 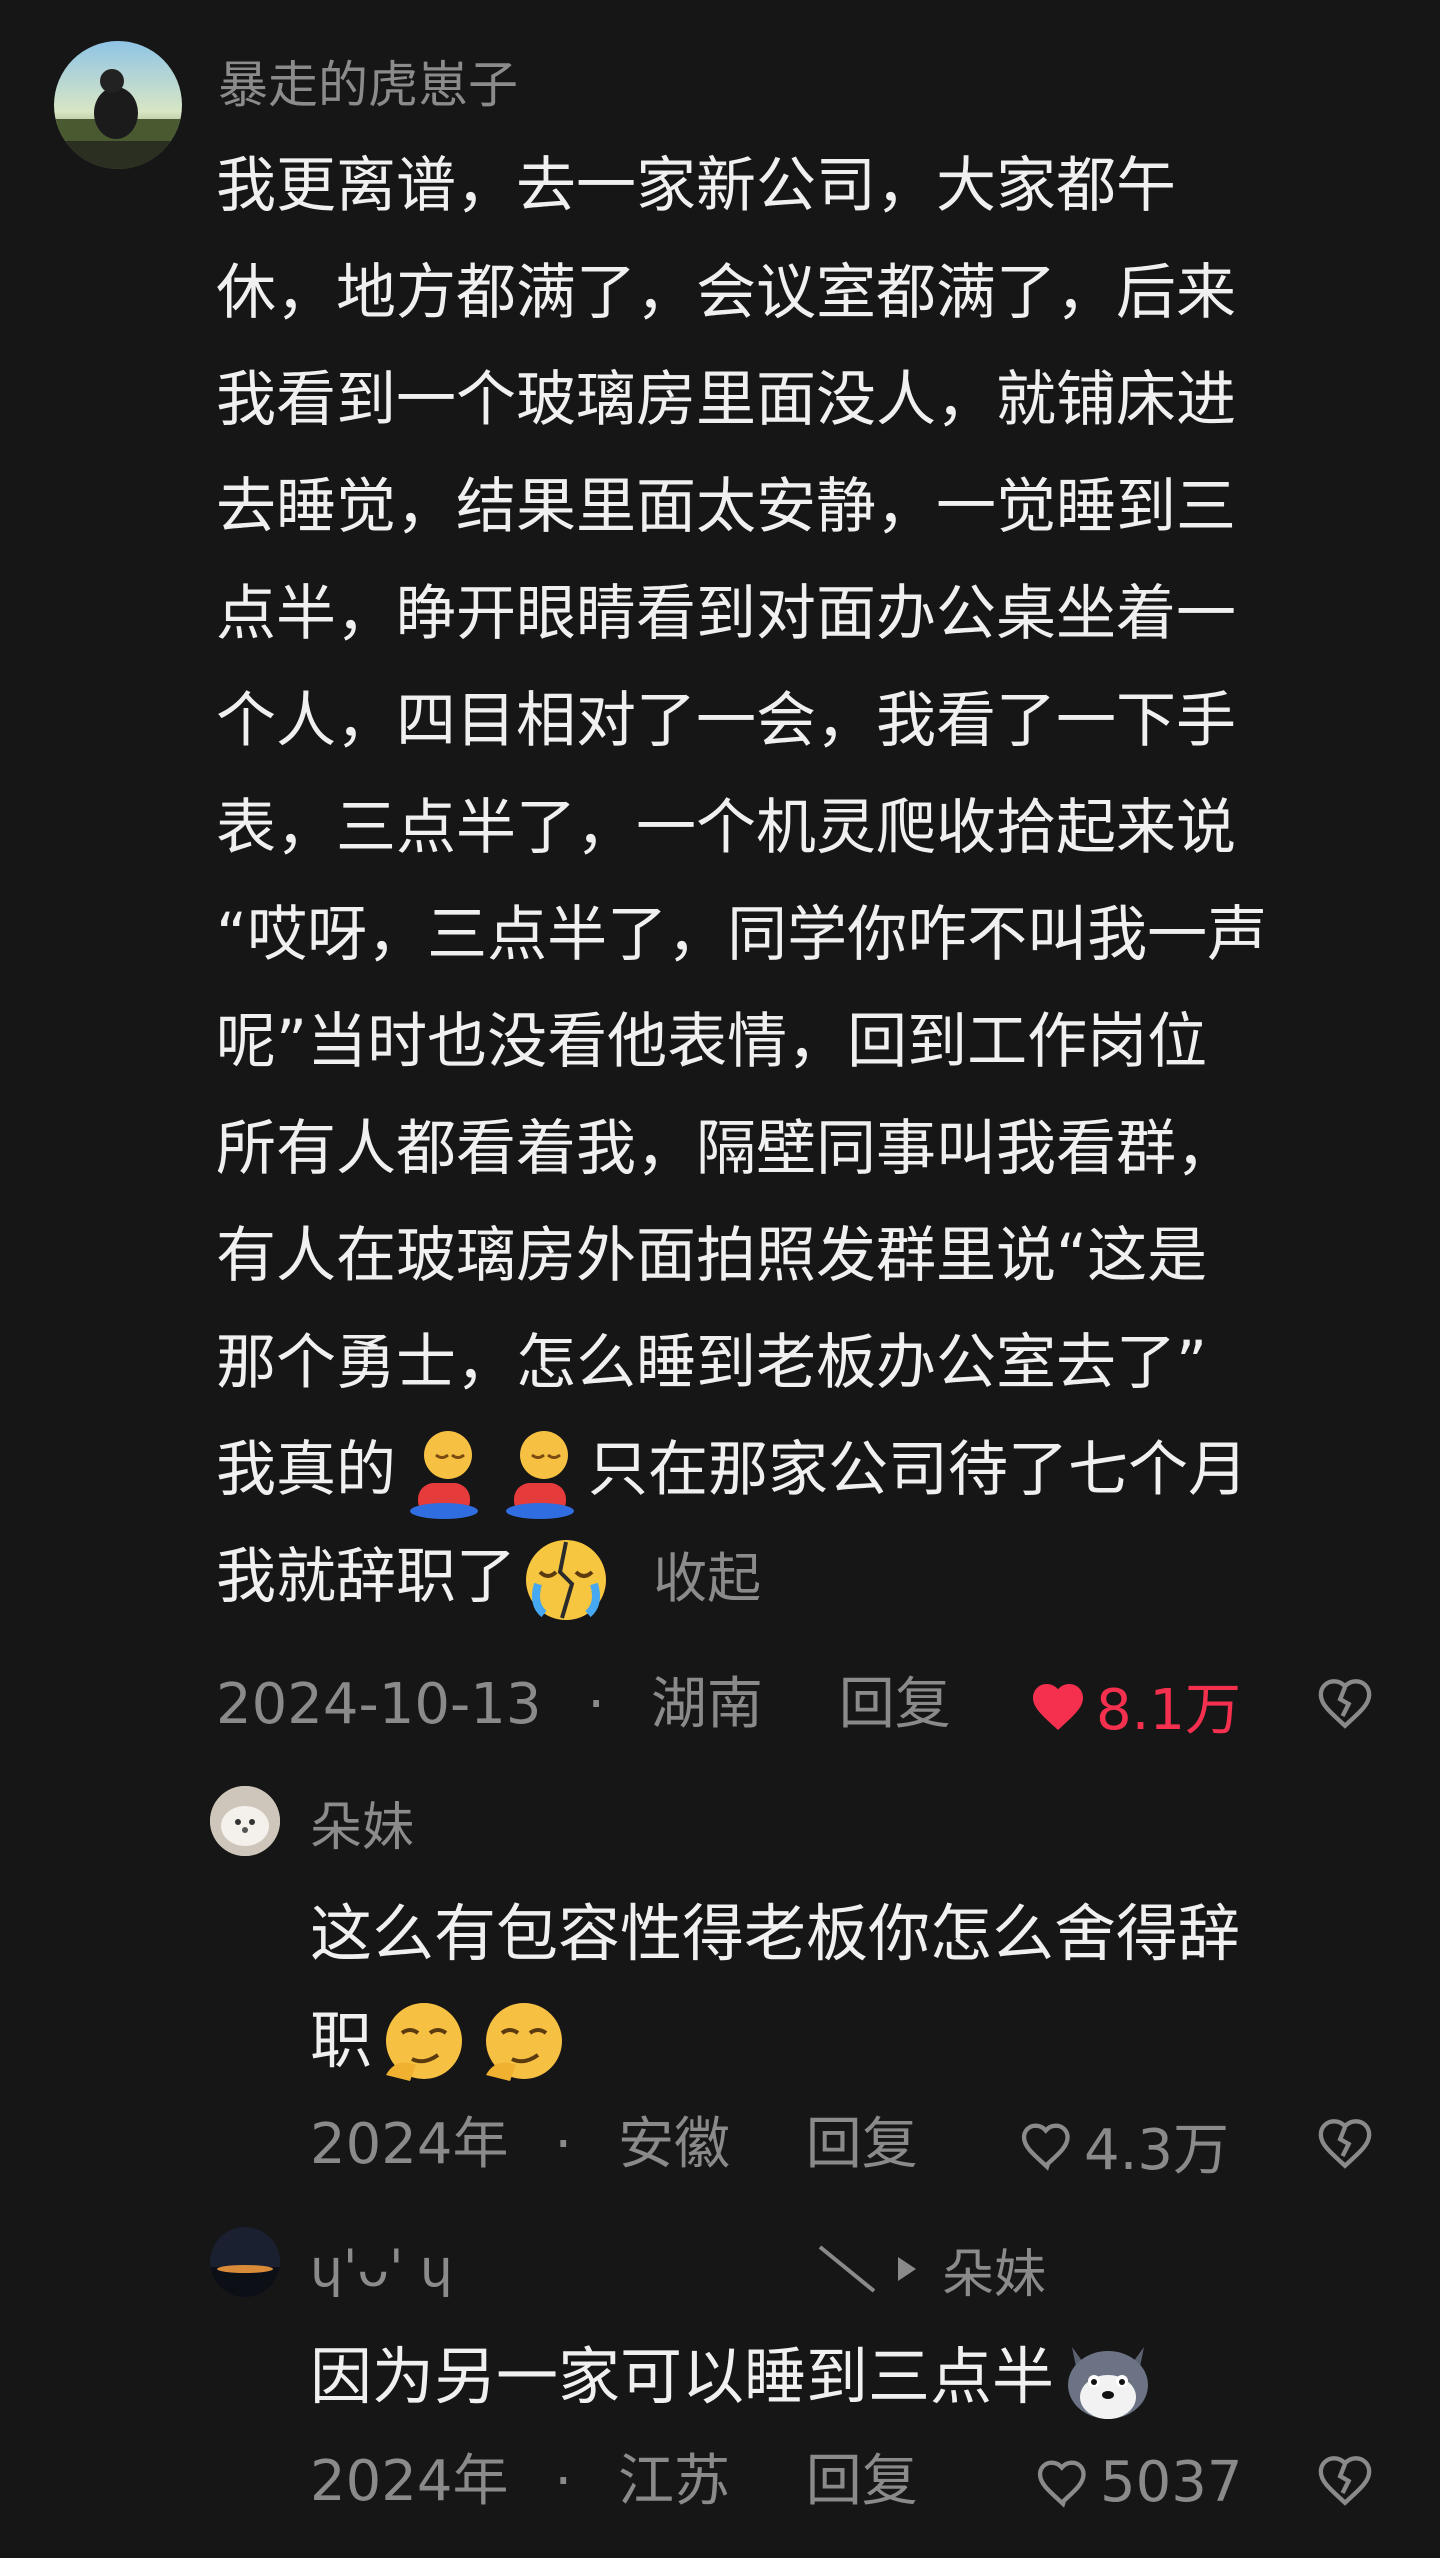 I want to click on reply-line-text: 职, so click(x=341, y=2040).